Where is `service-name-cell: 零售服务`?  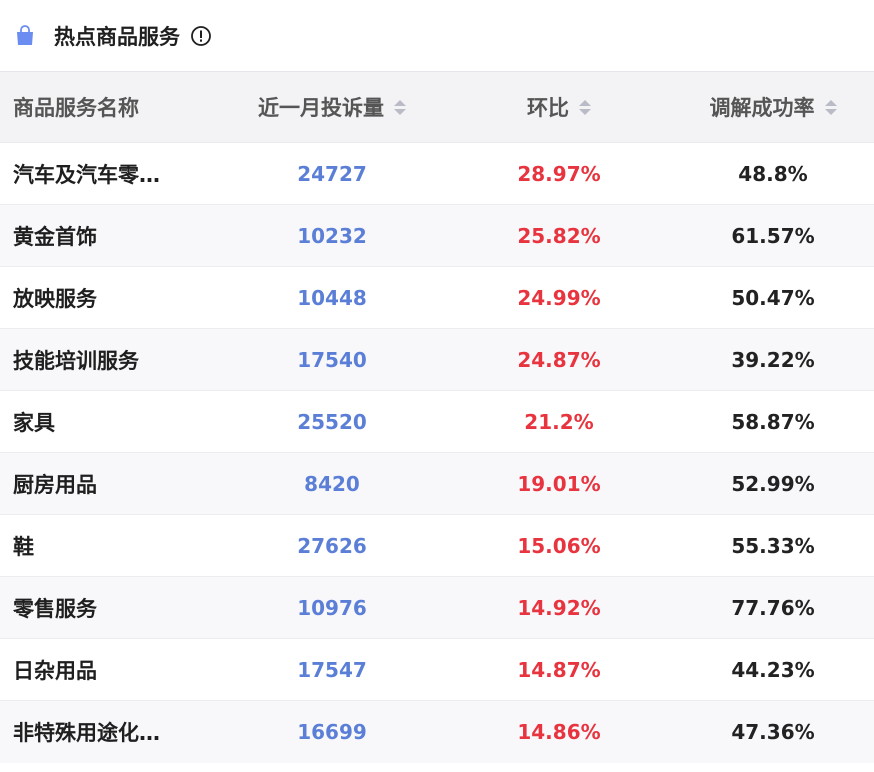 service-name-cell: 零售服务 is located at coordinates (109, 607).